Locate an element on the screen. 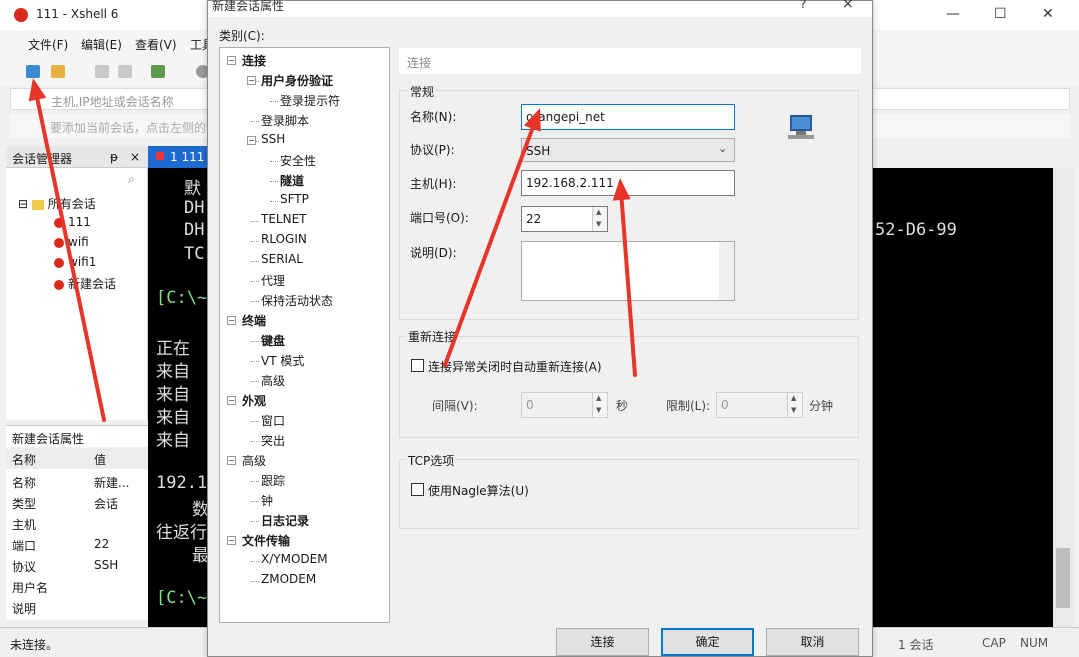  xshell-logo-icon is located at coordinates (21, 15).